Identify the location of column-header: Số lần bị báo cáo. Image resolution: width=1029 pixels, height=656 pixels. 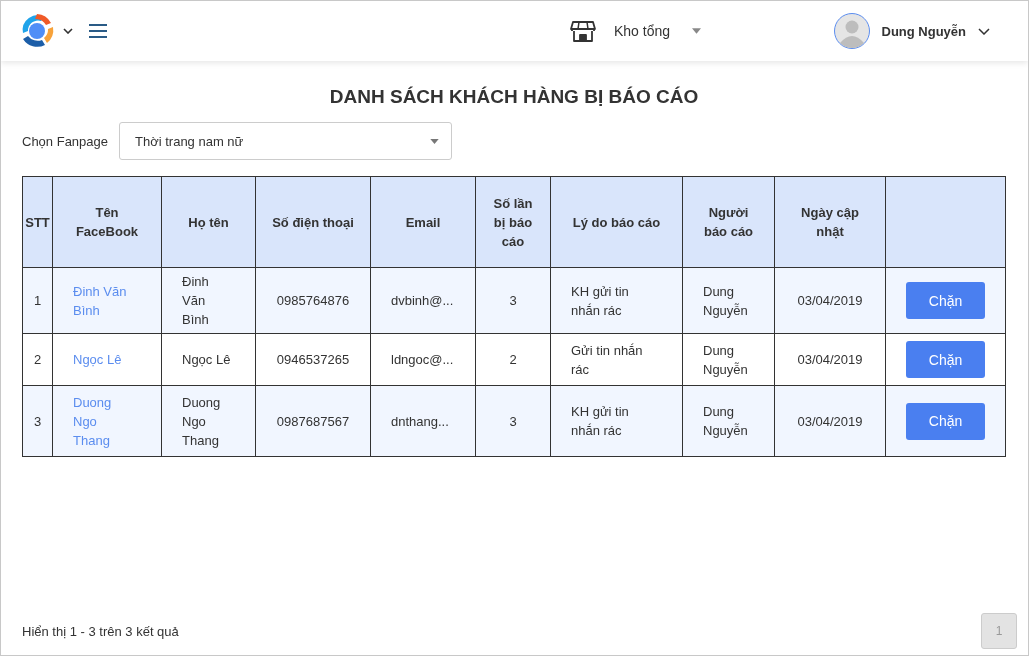
(513, 222).